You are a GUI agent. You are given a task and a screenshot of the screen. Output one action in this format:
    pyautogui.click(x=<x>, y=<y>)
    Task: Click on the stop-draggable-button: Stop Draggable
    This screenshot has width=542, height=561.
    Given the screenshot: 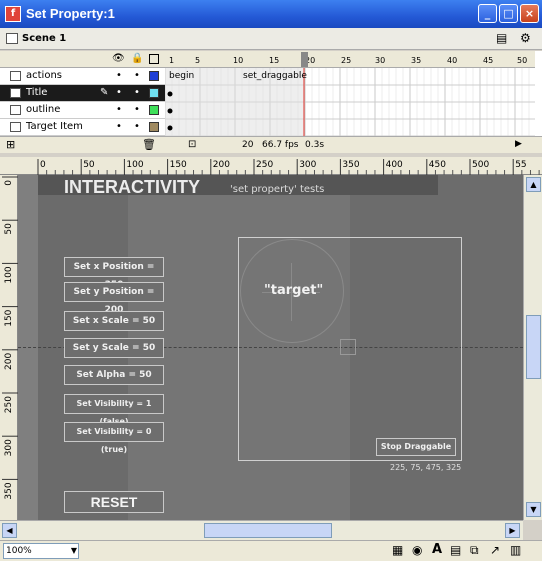 What is the action you would take?
    pyautogui.click(x=416, y=447)
    